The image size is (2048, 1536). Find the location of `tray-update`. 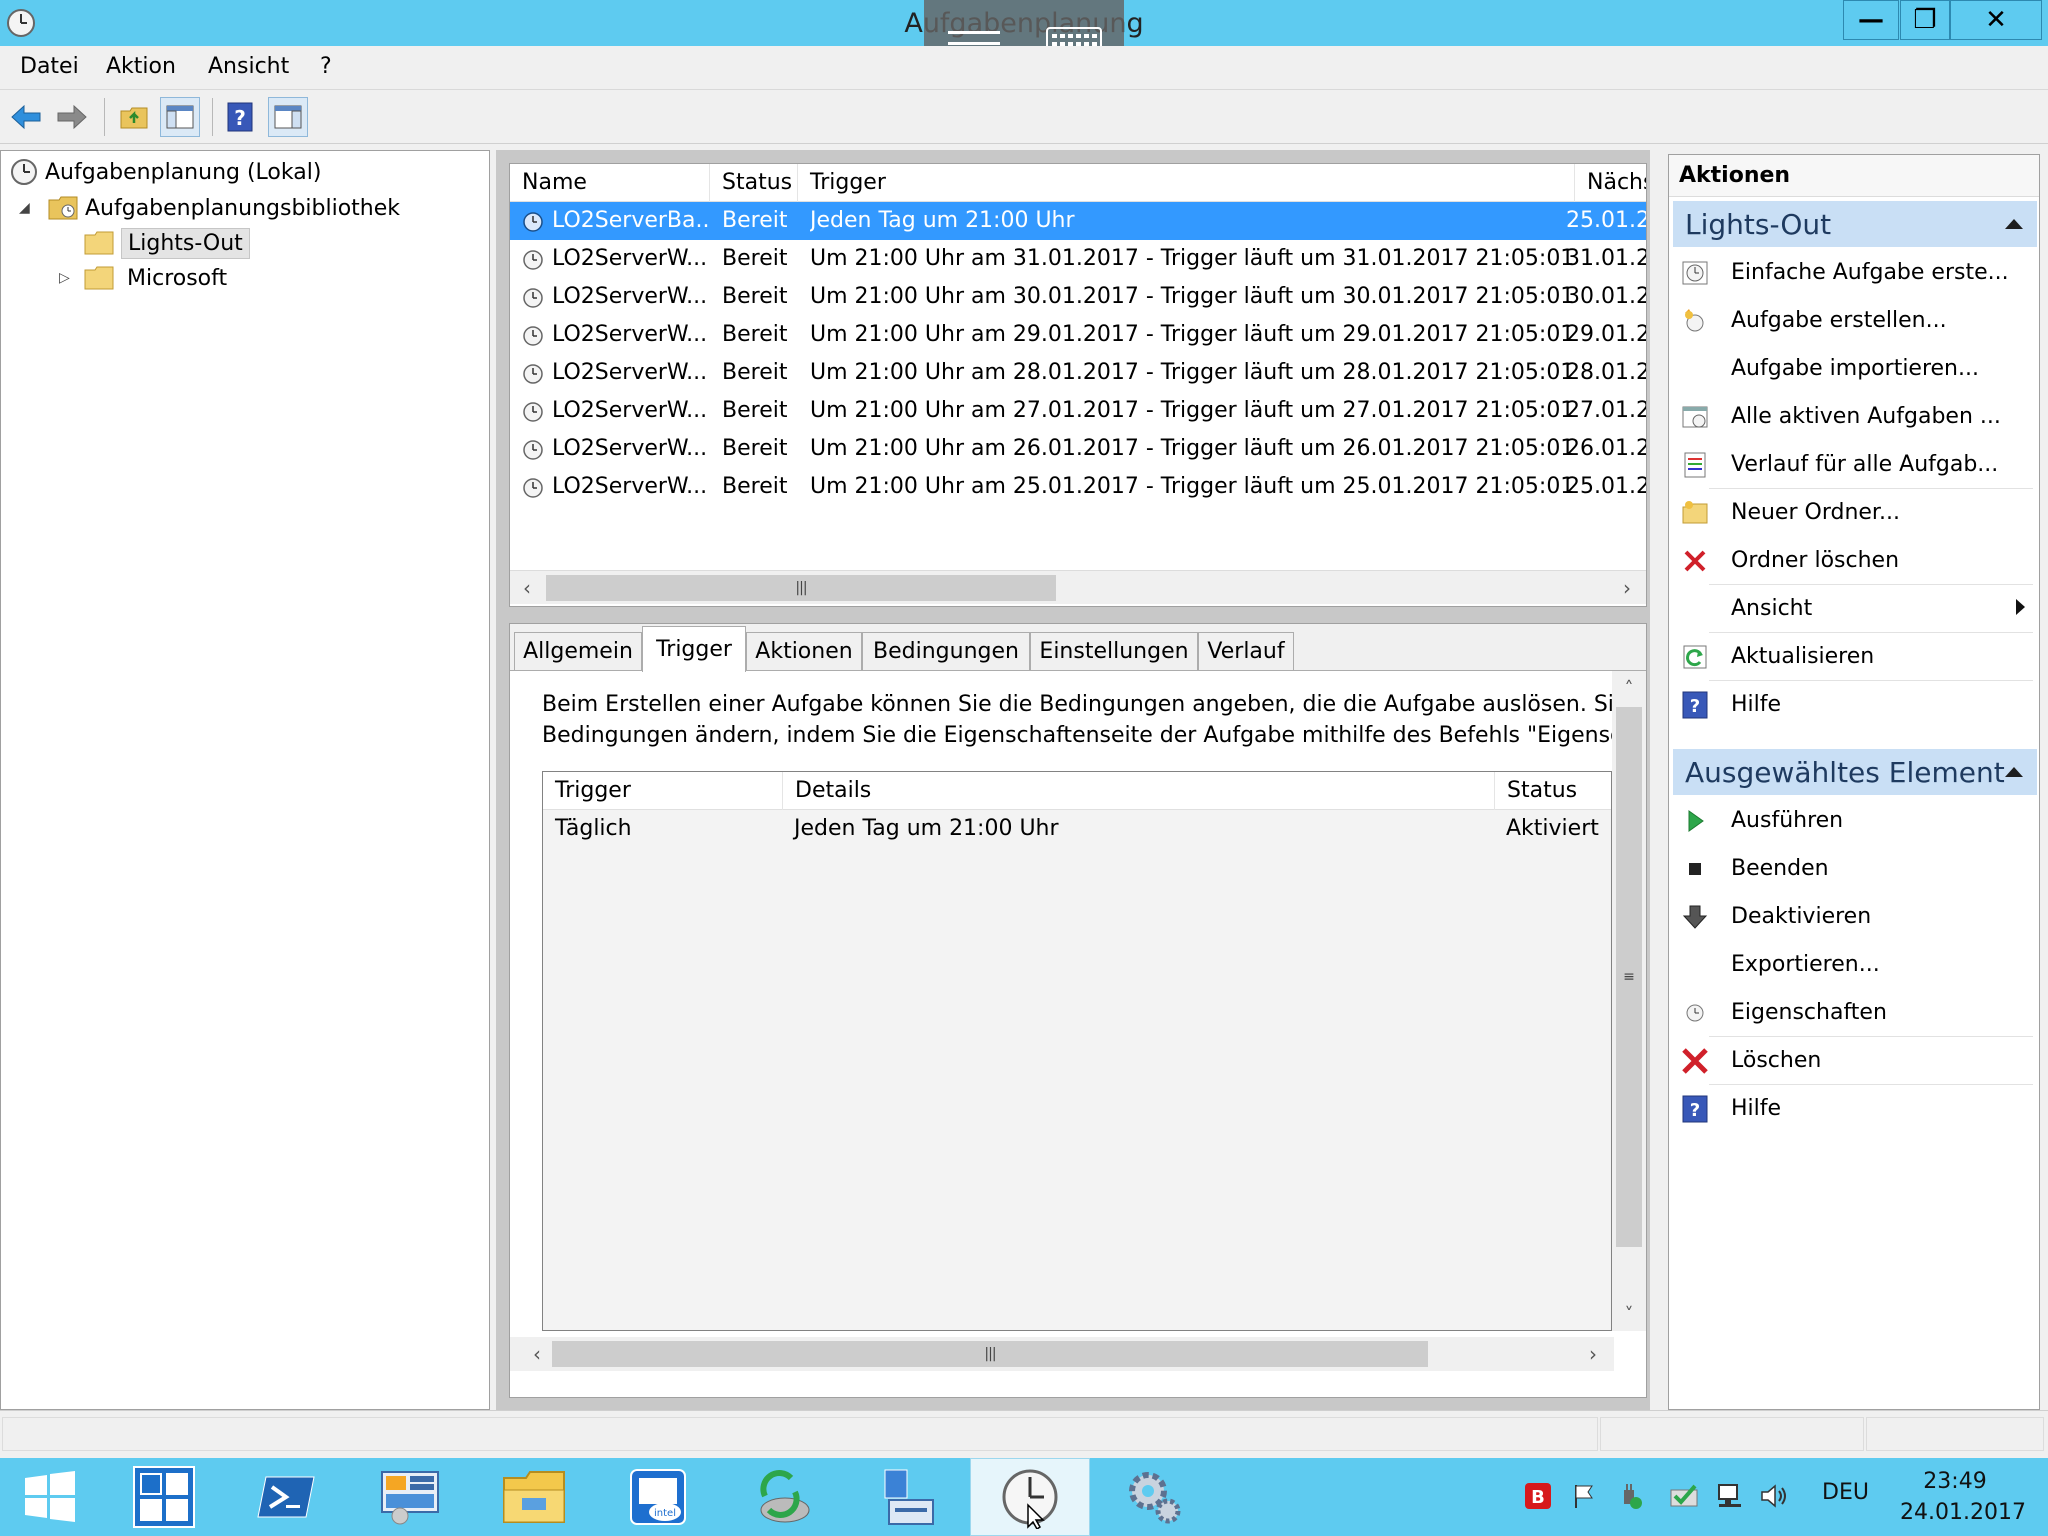

tray-update is located at coordinates (1684, 1496).